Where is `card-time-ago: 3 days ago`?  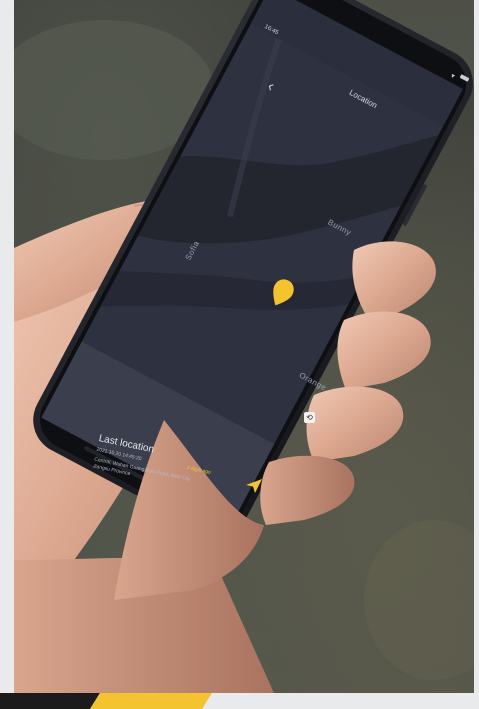
card-time-ago: 3 days ago is located at coordinates (199, 470).